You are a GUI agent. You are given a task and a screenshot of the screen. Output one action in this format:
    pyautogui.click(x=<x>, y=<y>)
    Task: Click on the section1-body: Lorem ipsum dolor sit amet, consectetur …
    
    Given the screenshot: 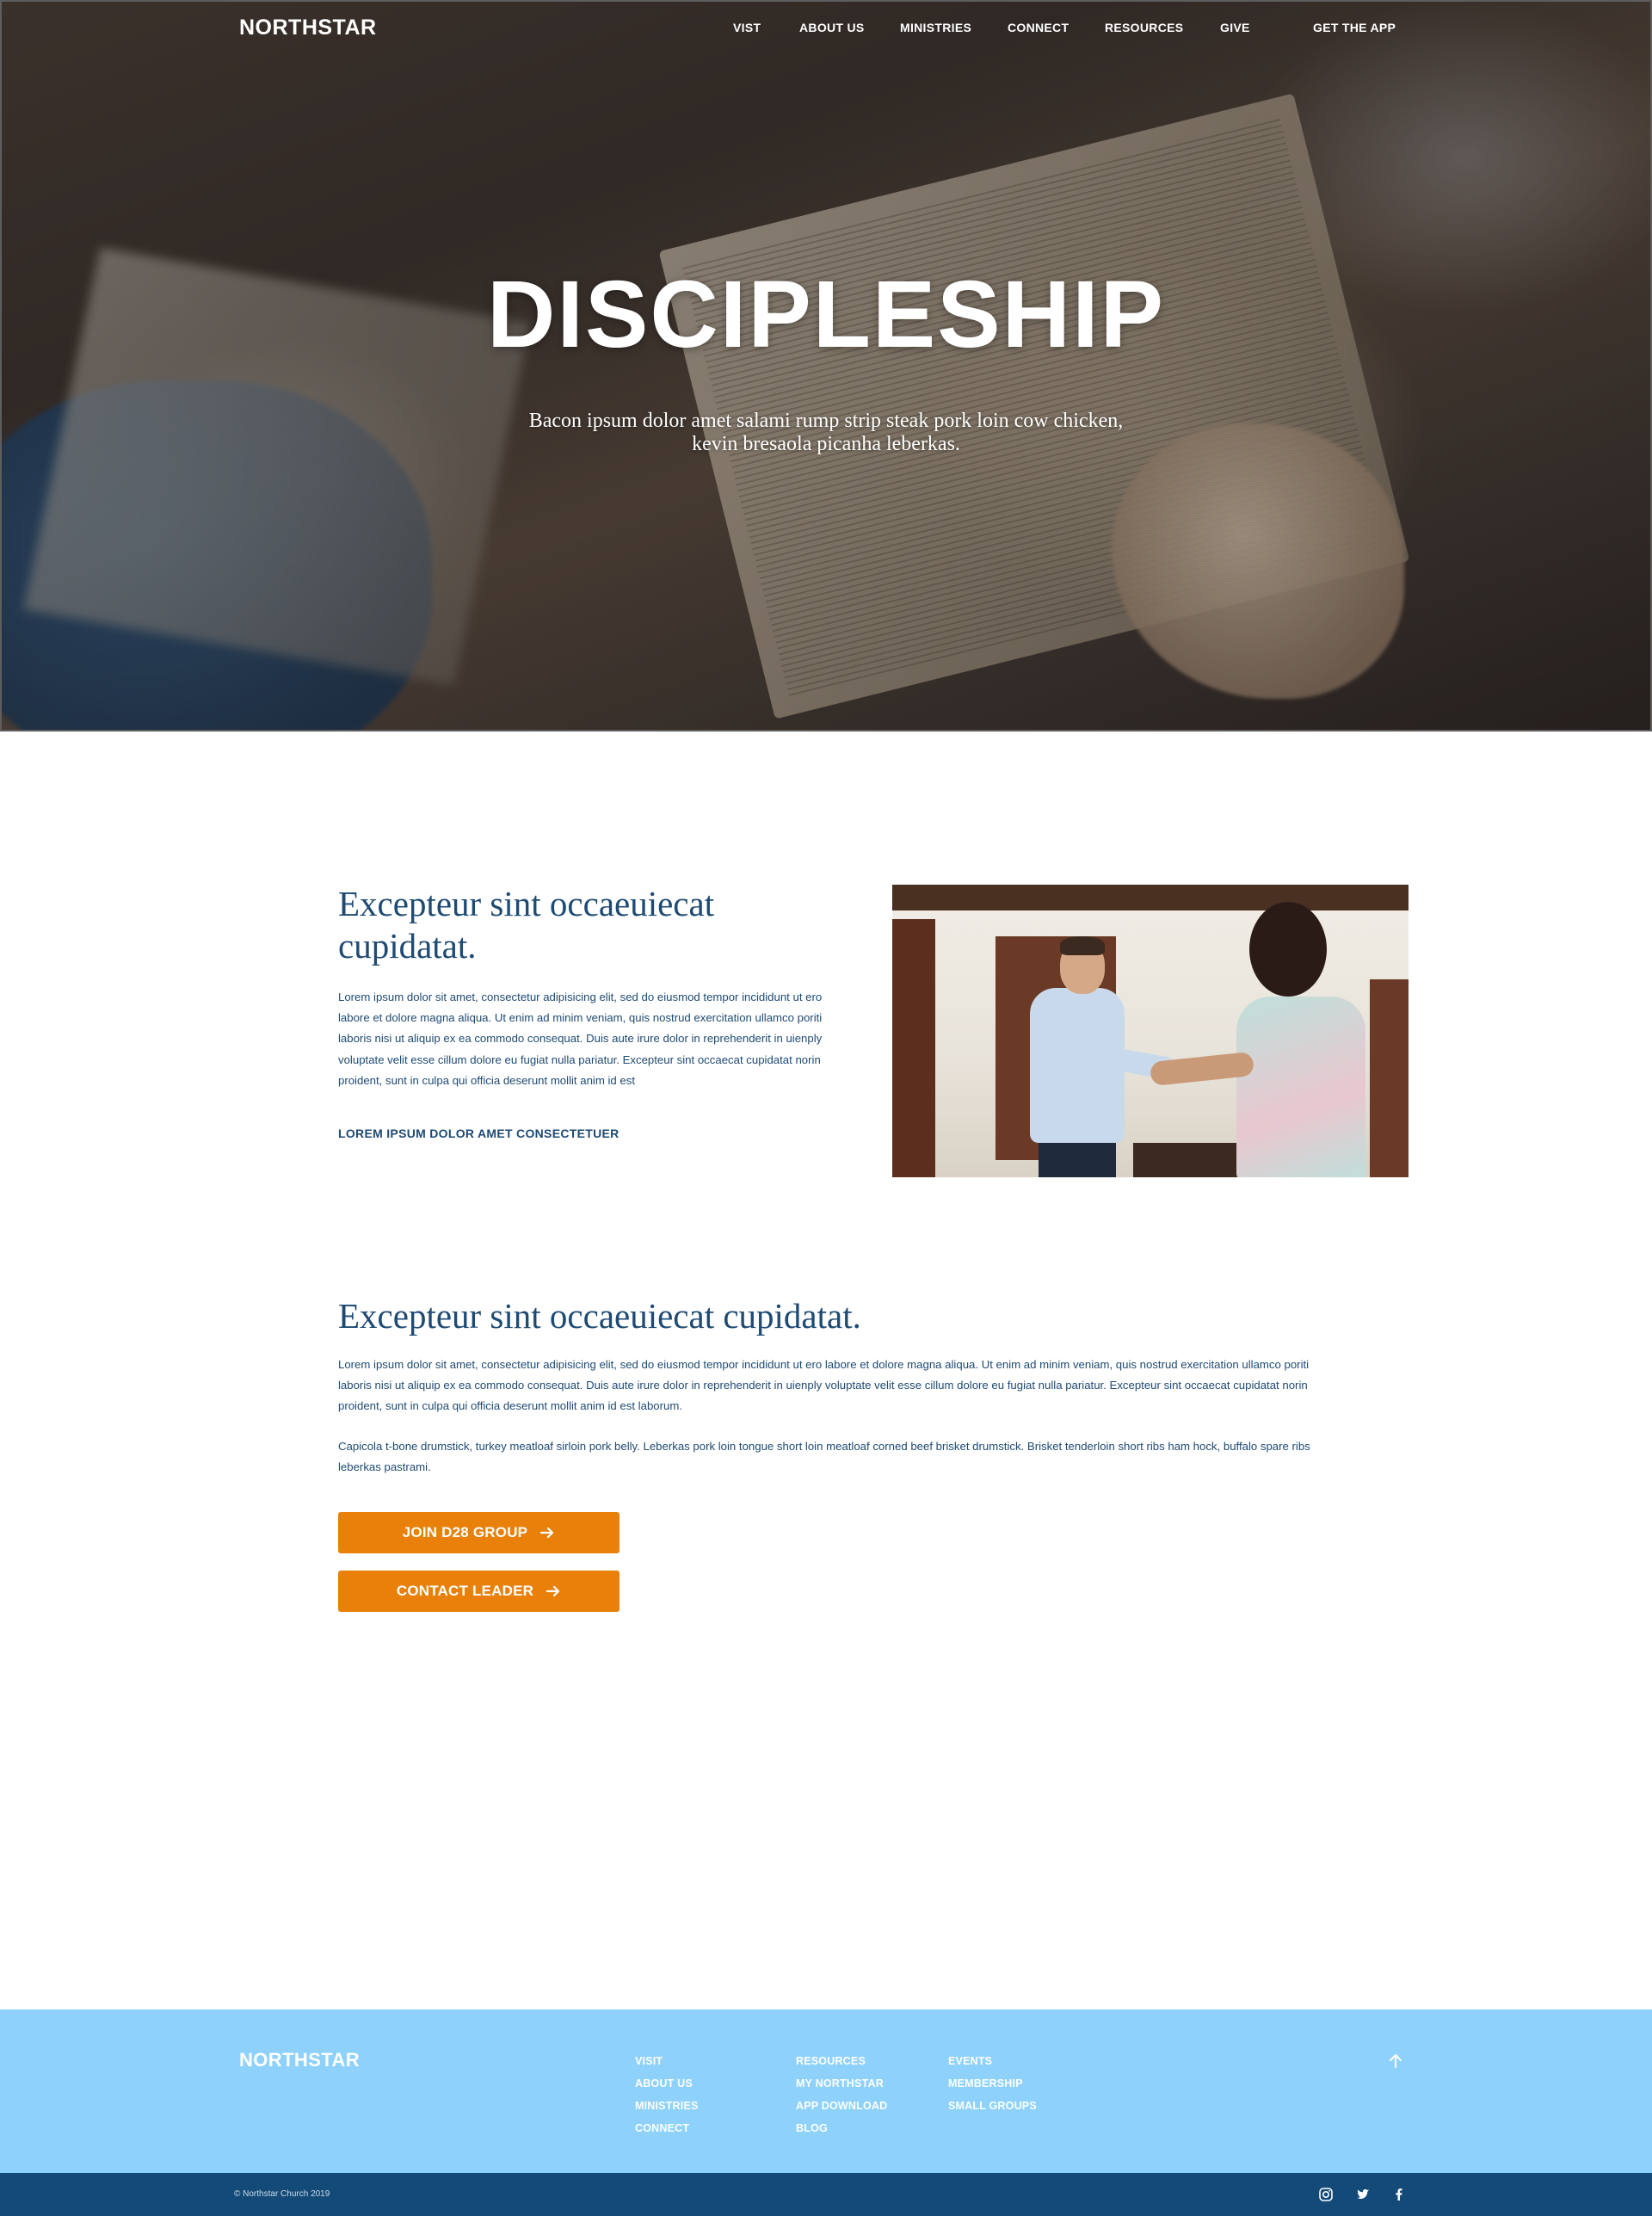 What is the action you would take?
    pyautogui.click(x=580, y=1039)
    